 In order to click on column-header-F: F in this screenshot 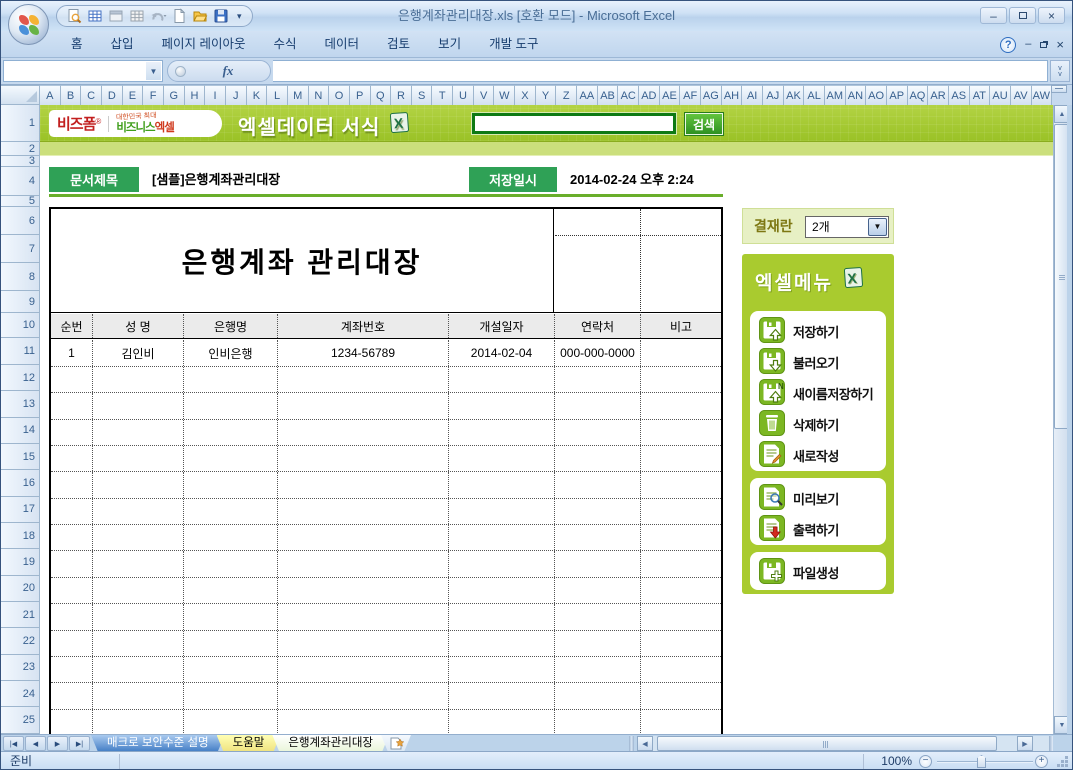, I will do `click(153, 95)`.